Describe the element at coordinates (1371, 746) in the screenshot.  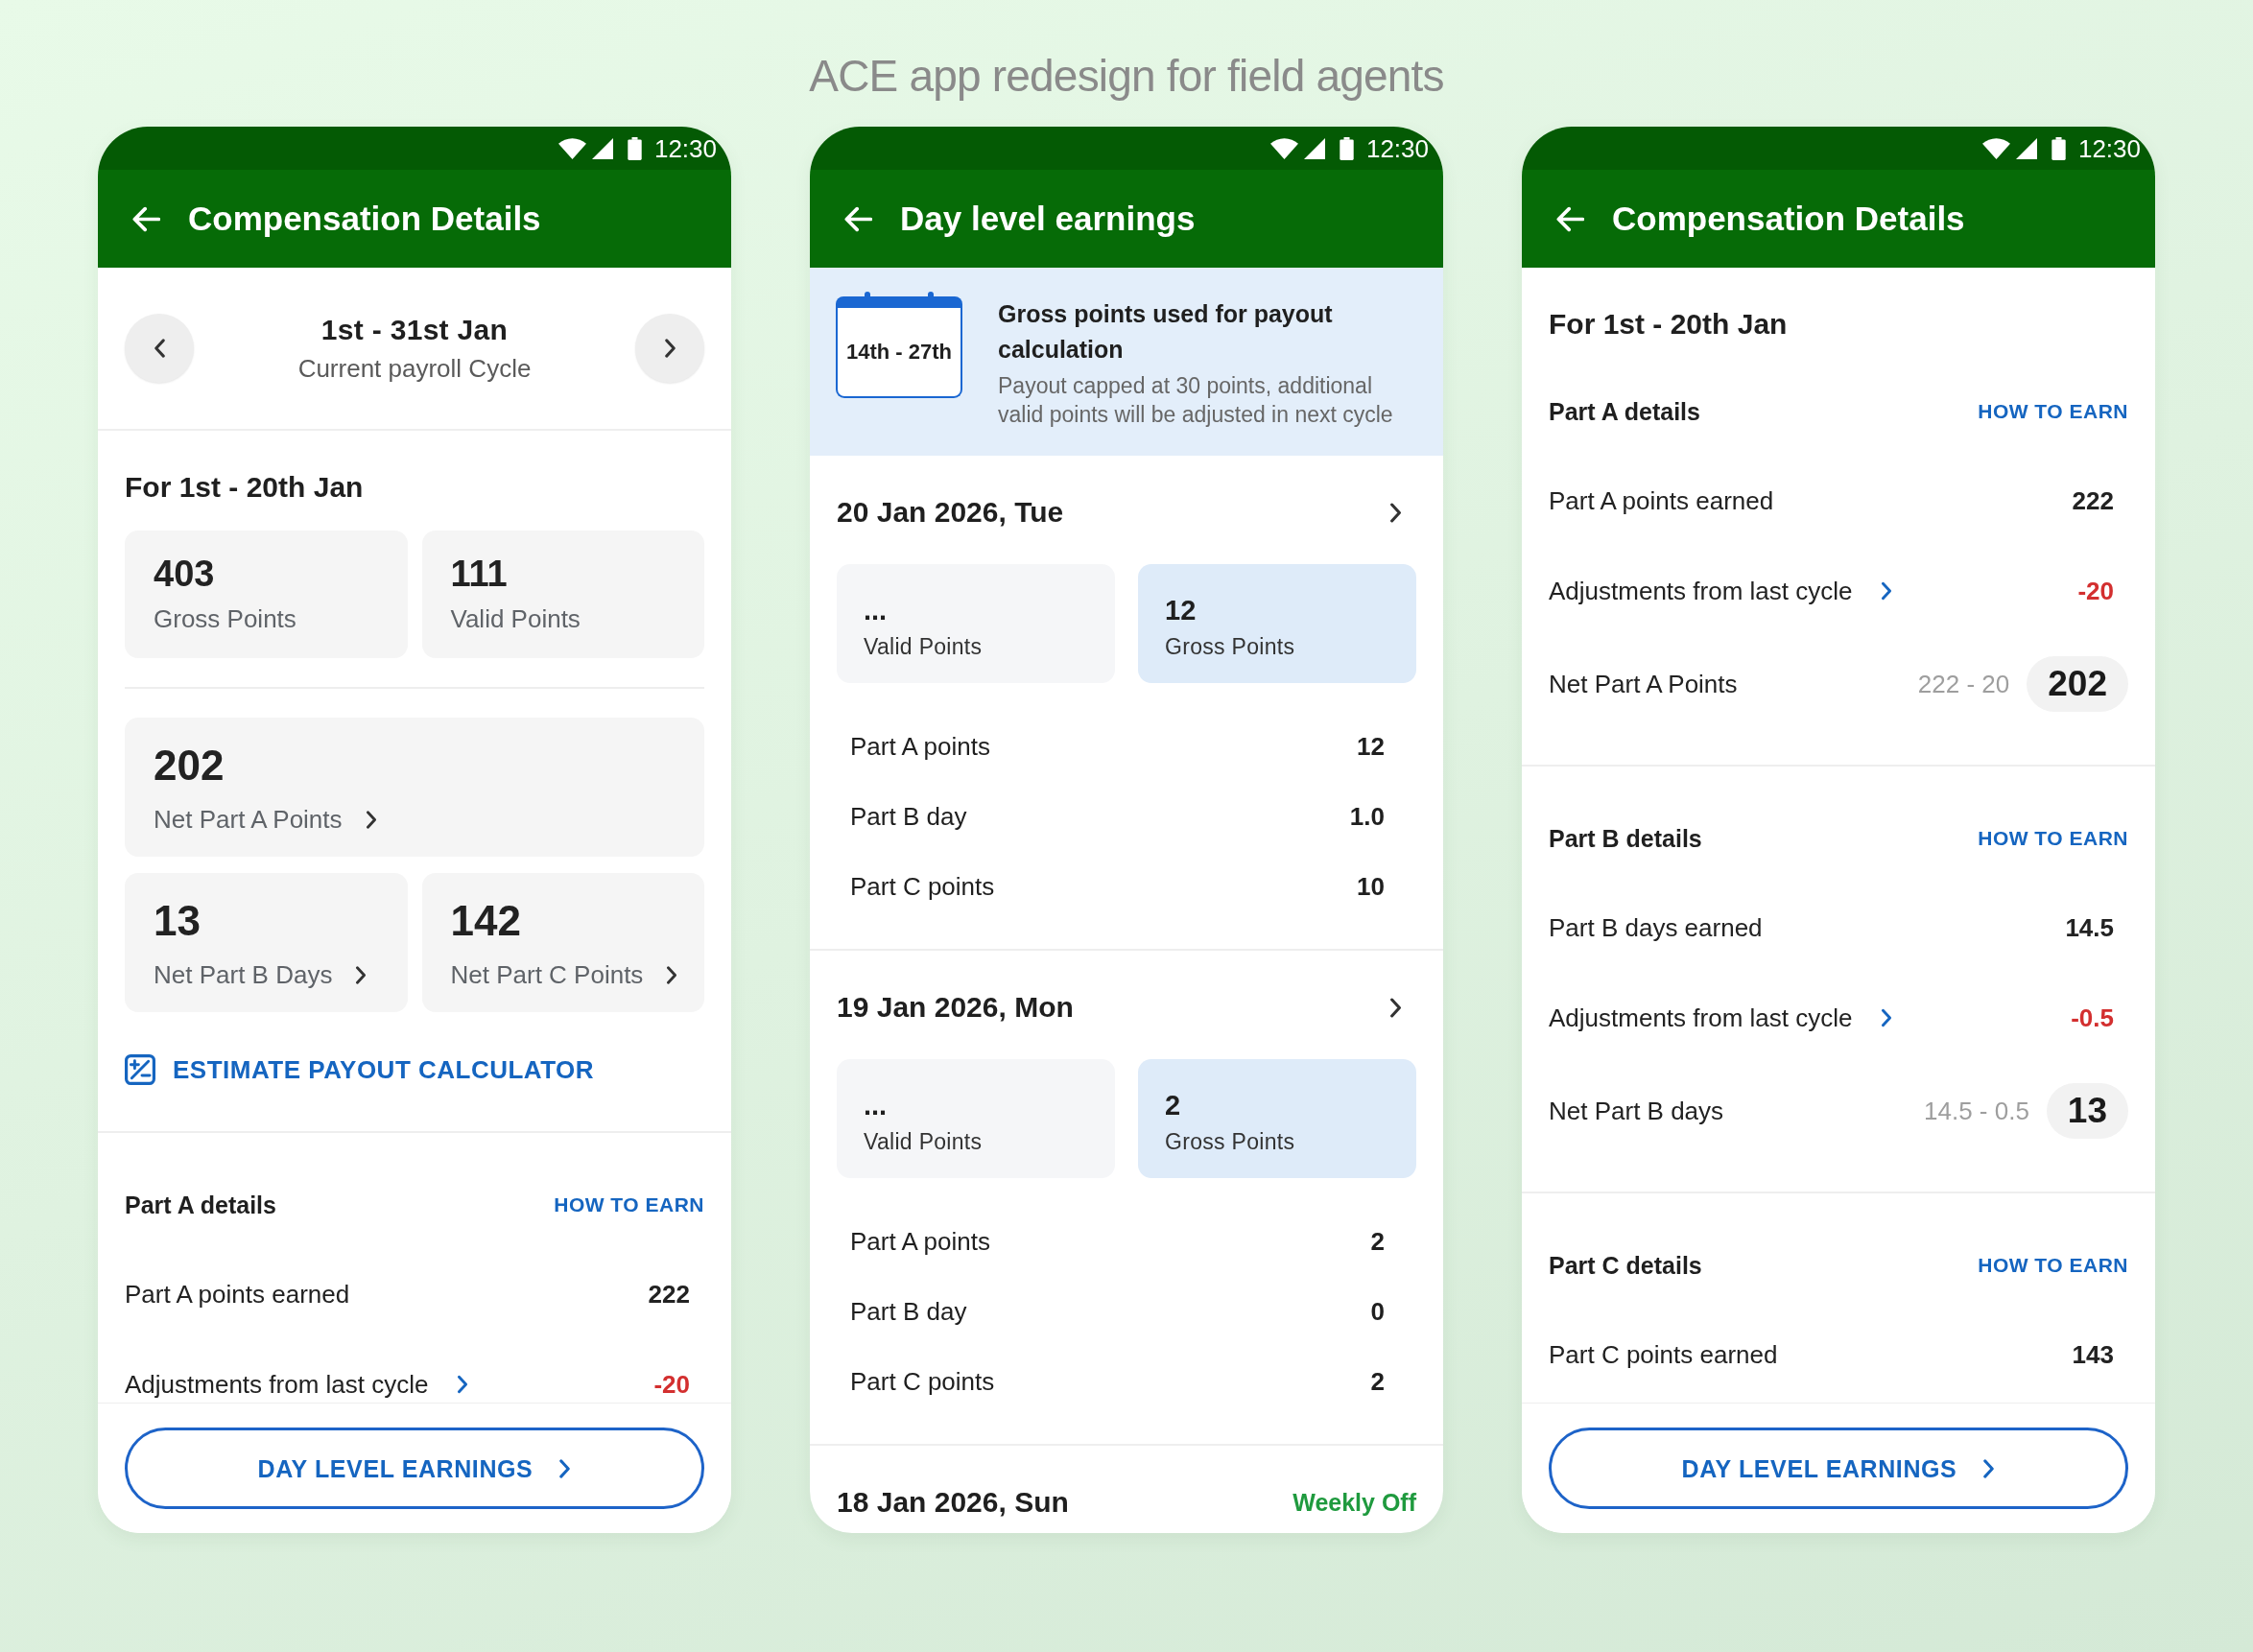
I see `row-value: 12` at that location.